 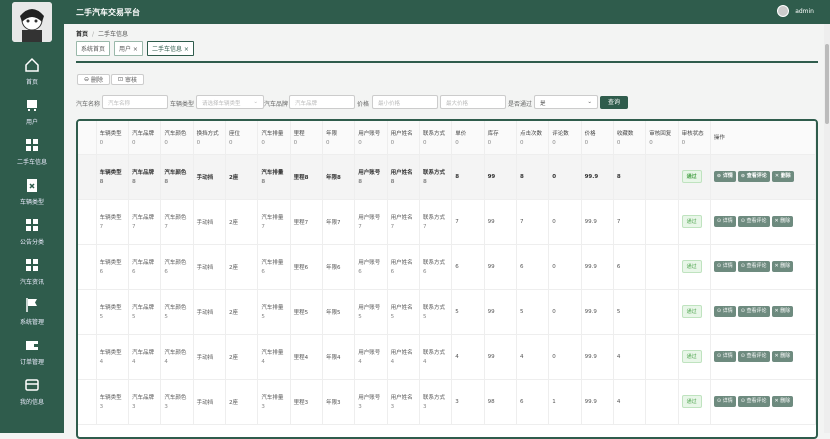 What do you see at coordinates (405, 102) in the screenshot?
I see `min-price-input: 最小价格` at bounding box center [405, 102].